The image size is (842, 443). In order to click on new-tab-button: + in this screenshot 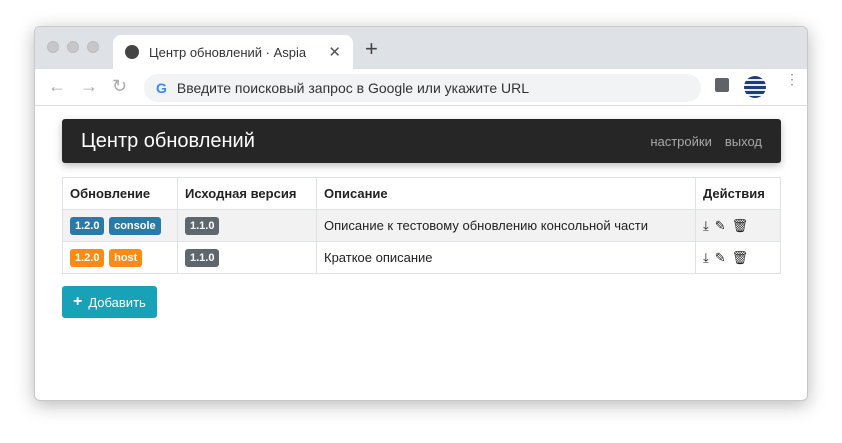, I will do `click(371, 49)`.